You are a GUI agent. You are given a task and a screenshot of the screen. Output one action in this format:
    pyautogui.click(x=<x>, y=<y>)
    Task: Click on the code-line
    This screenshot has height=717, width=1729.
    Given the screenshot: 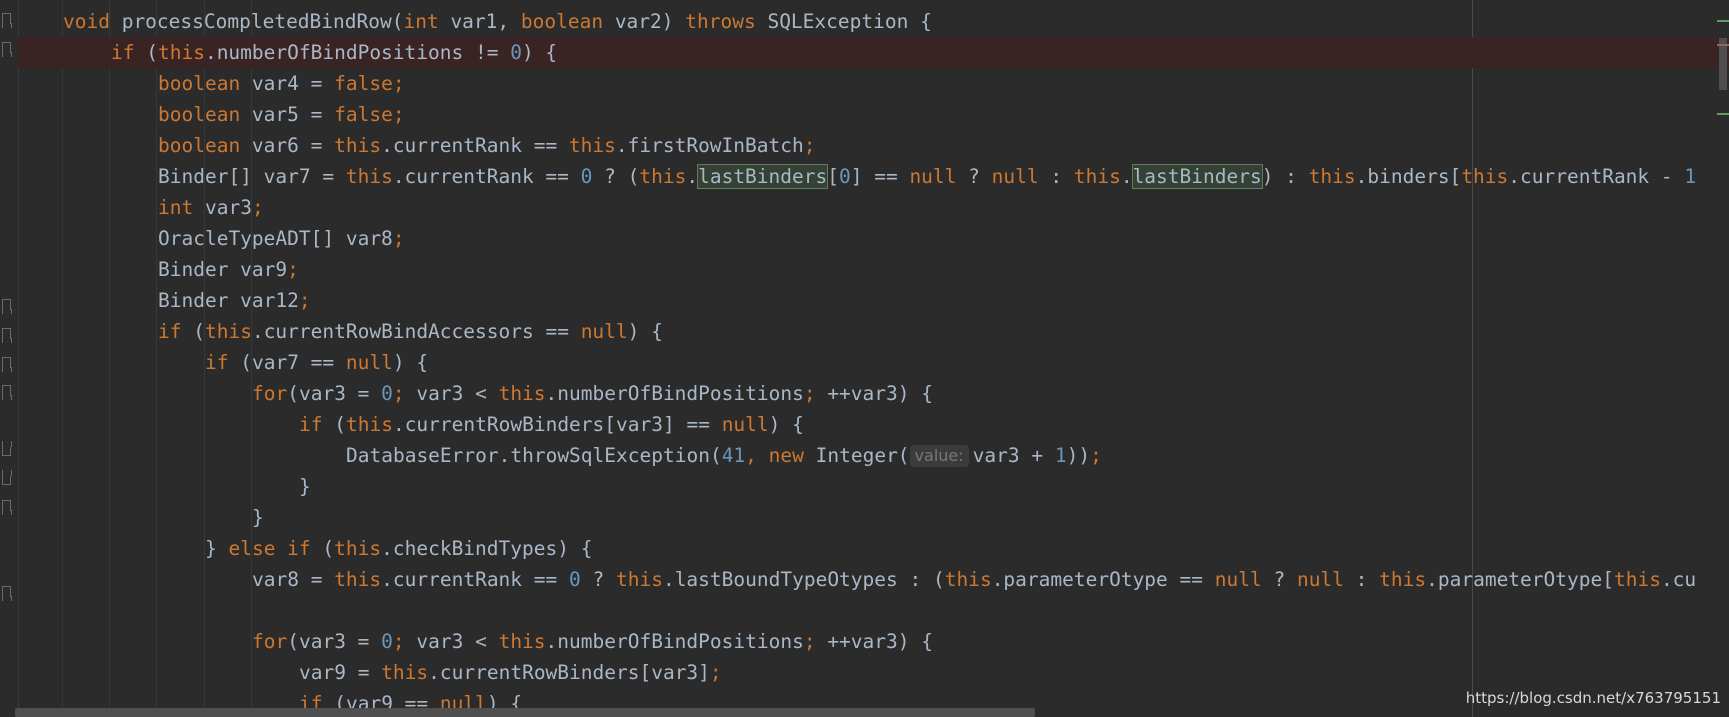 What is the action you would take?
    pyautogui.click(x=873, y=610)
    